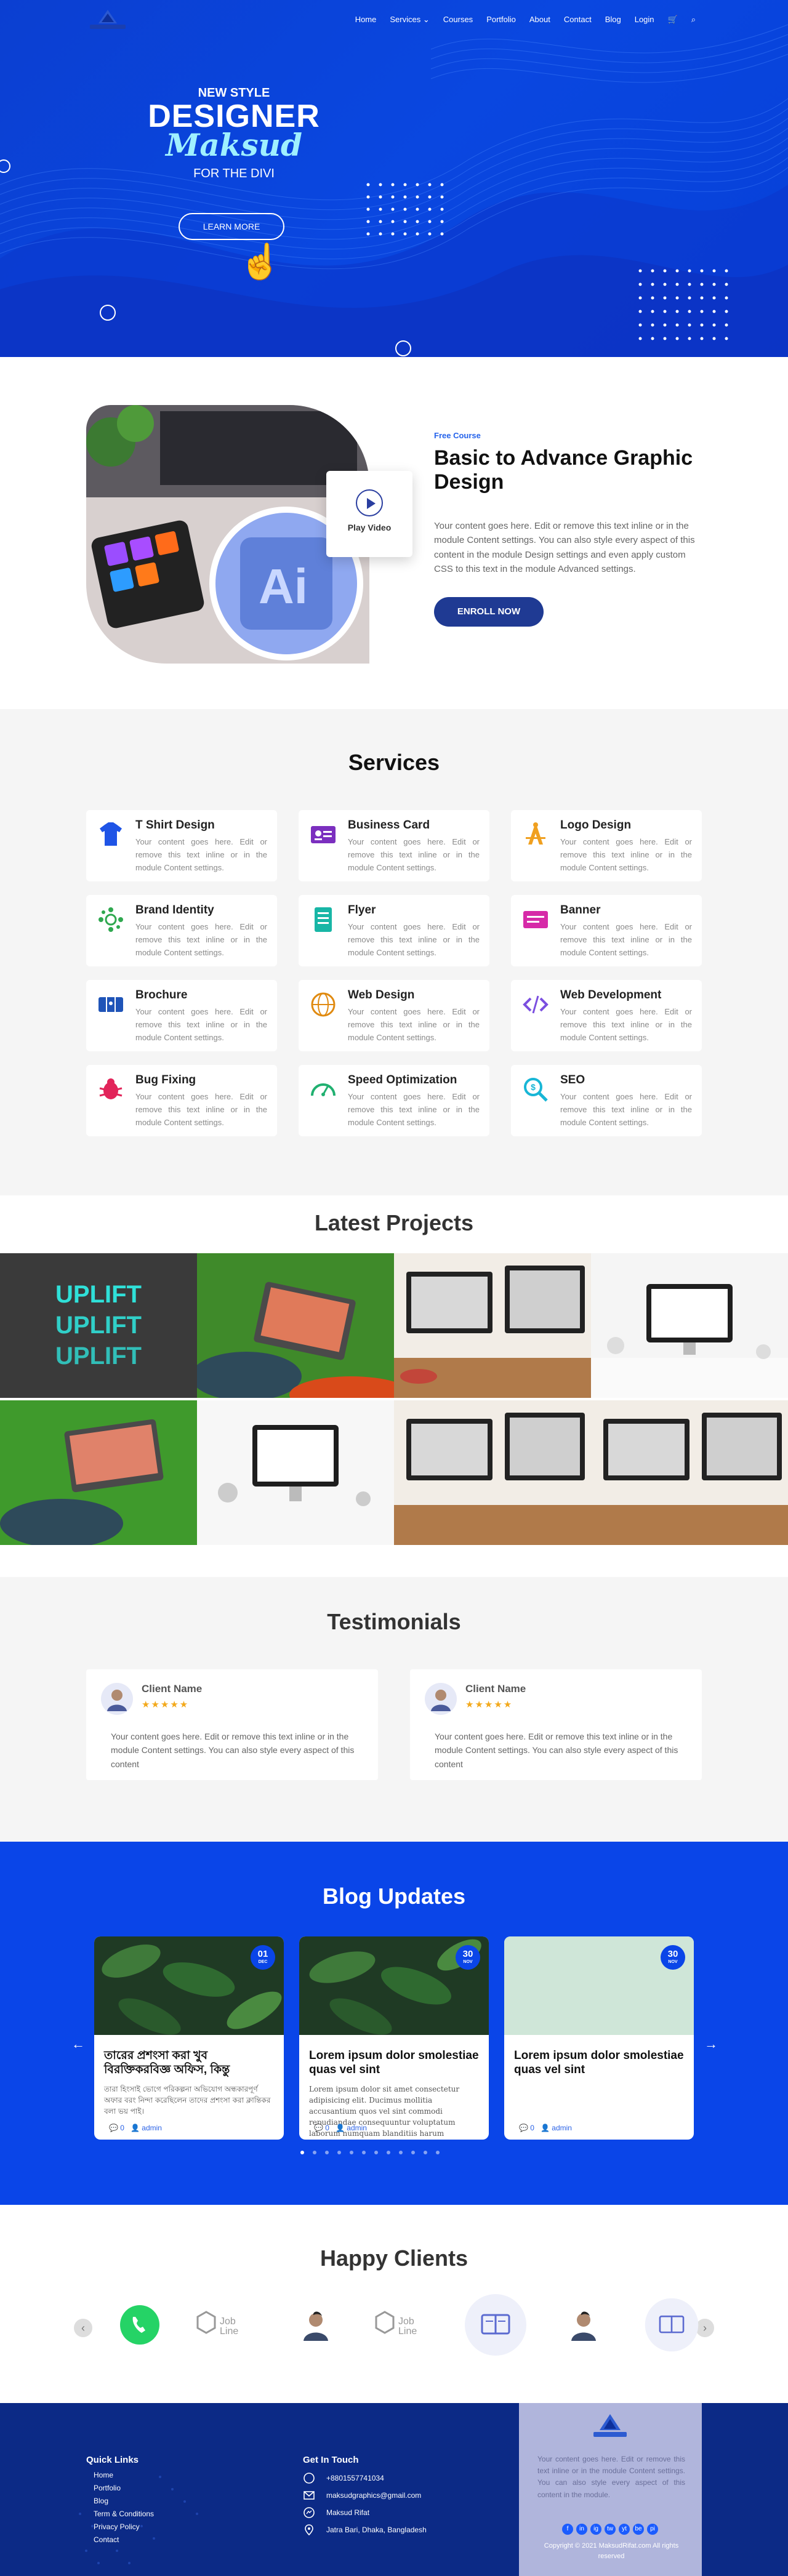  I want to click on comment-count: 0, so click(327, 2128).